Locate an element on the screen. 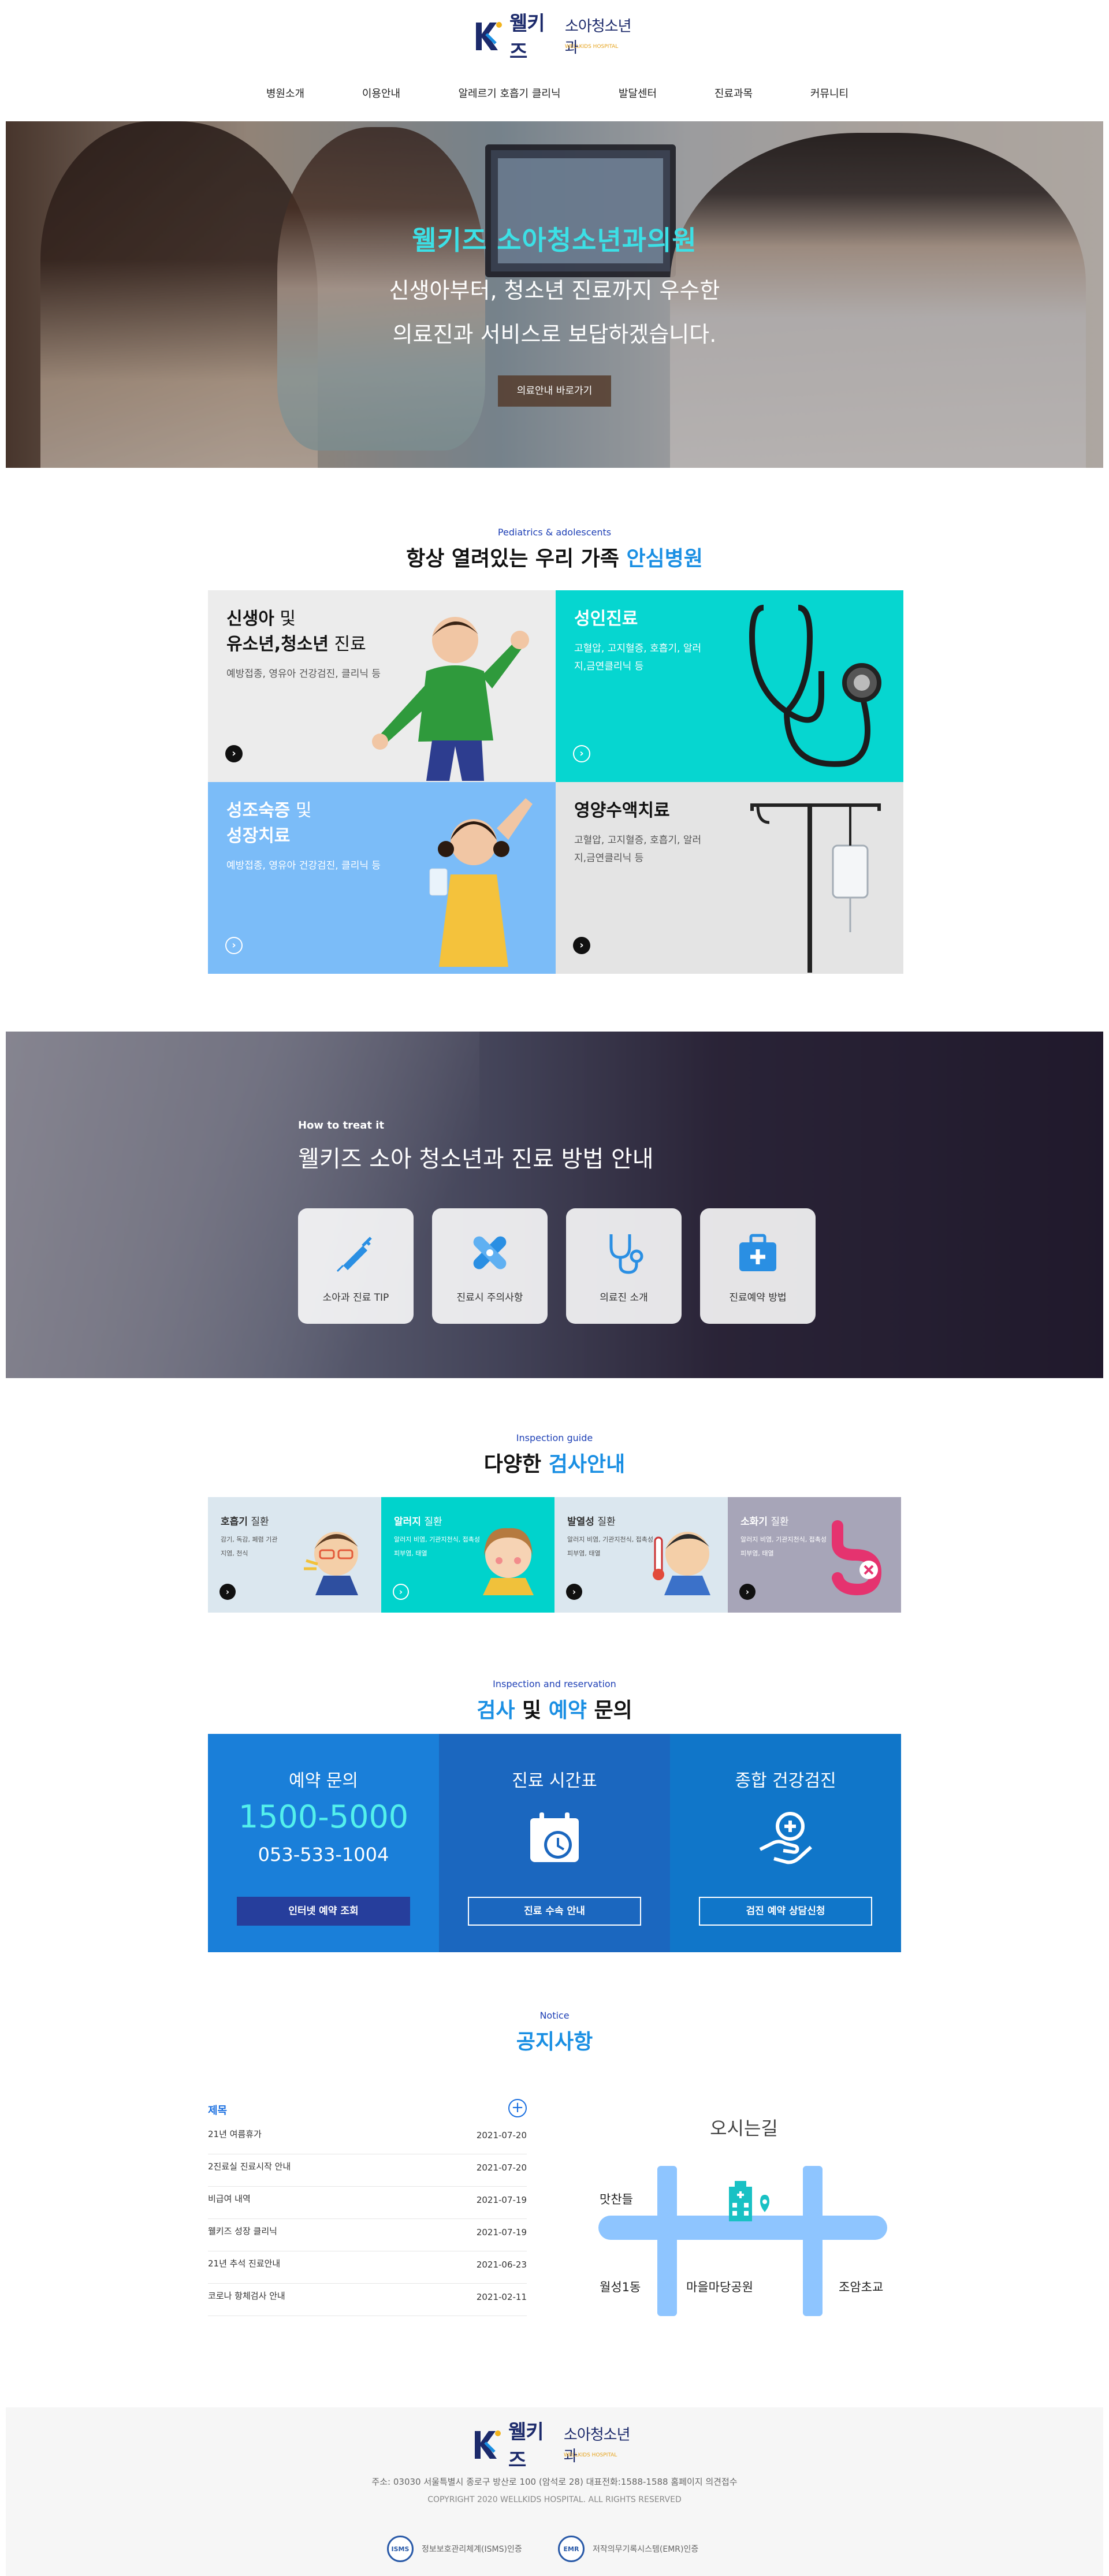 This screenshot has width=1109, height=2576. nav-item-departments: 진료과목 is located at coordinates (733, 92).